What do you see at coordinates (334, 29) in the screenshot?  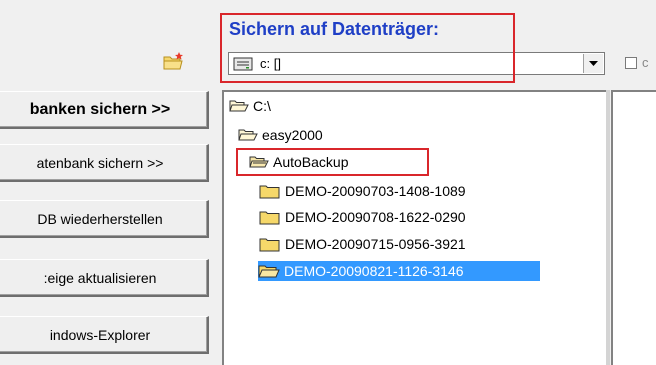 I see `backup-target-title: Sichern auf Datenträger:` at bounding box center [334, 29].